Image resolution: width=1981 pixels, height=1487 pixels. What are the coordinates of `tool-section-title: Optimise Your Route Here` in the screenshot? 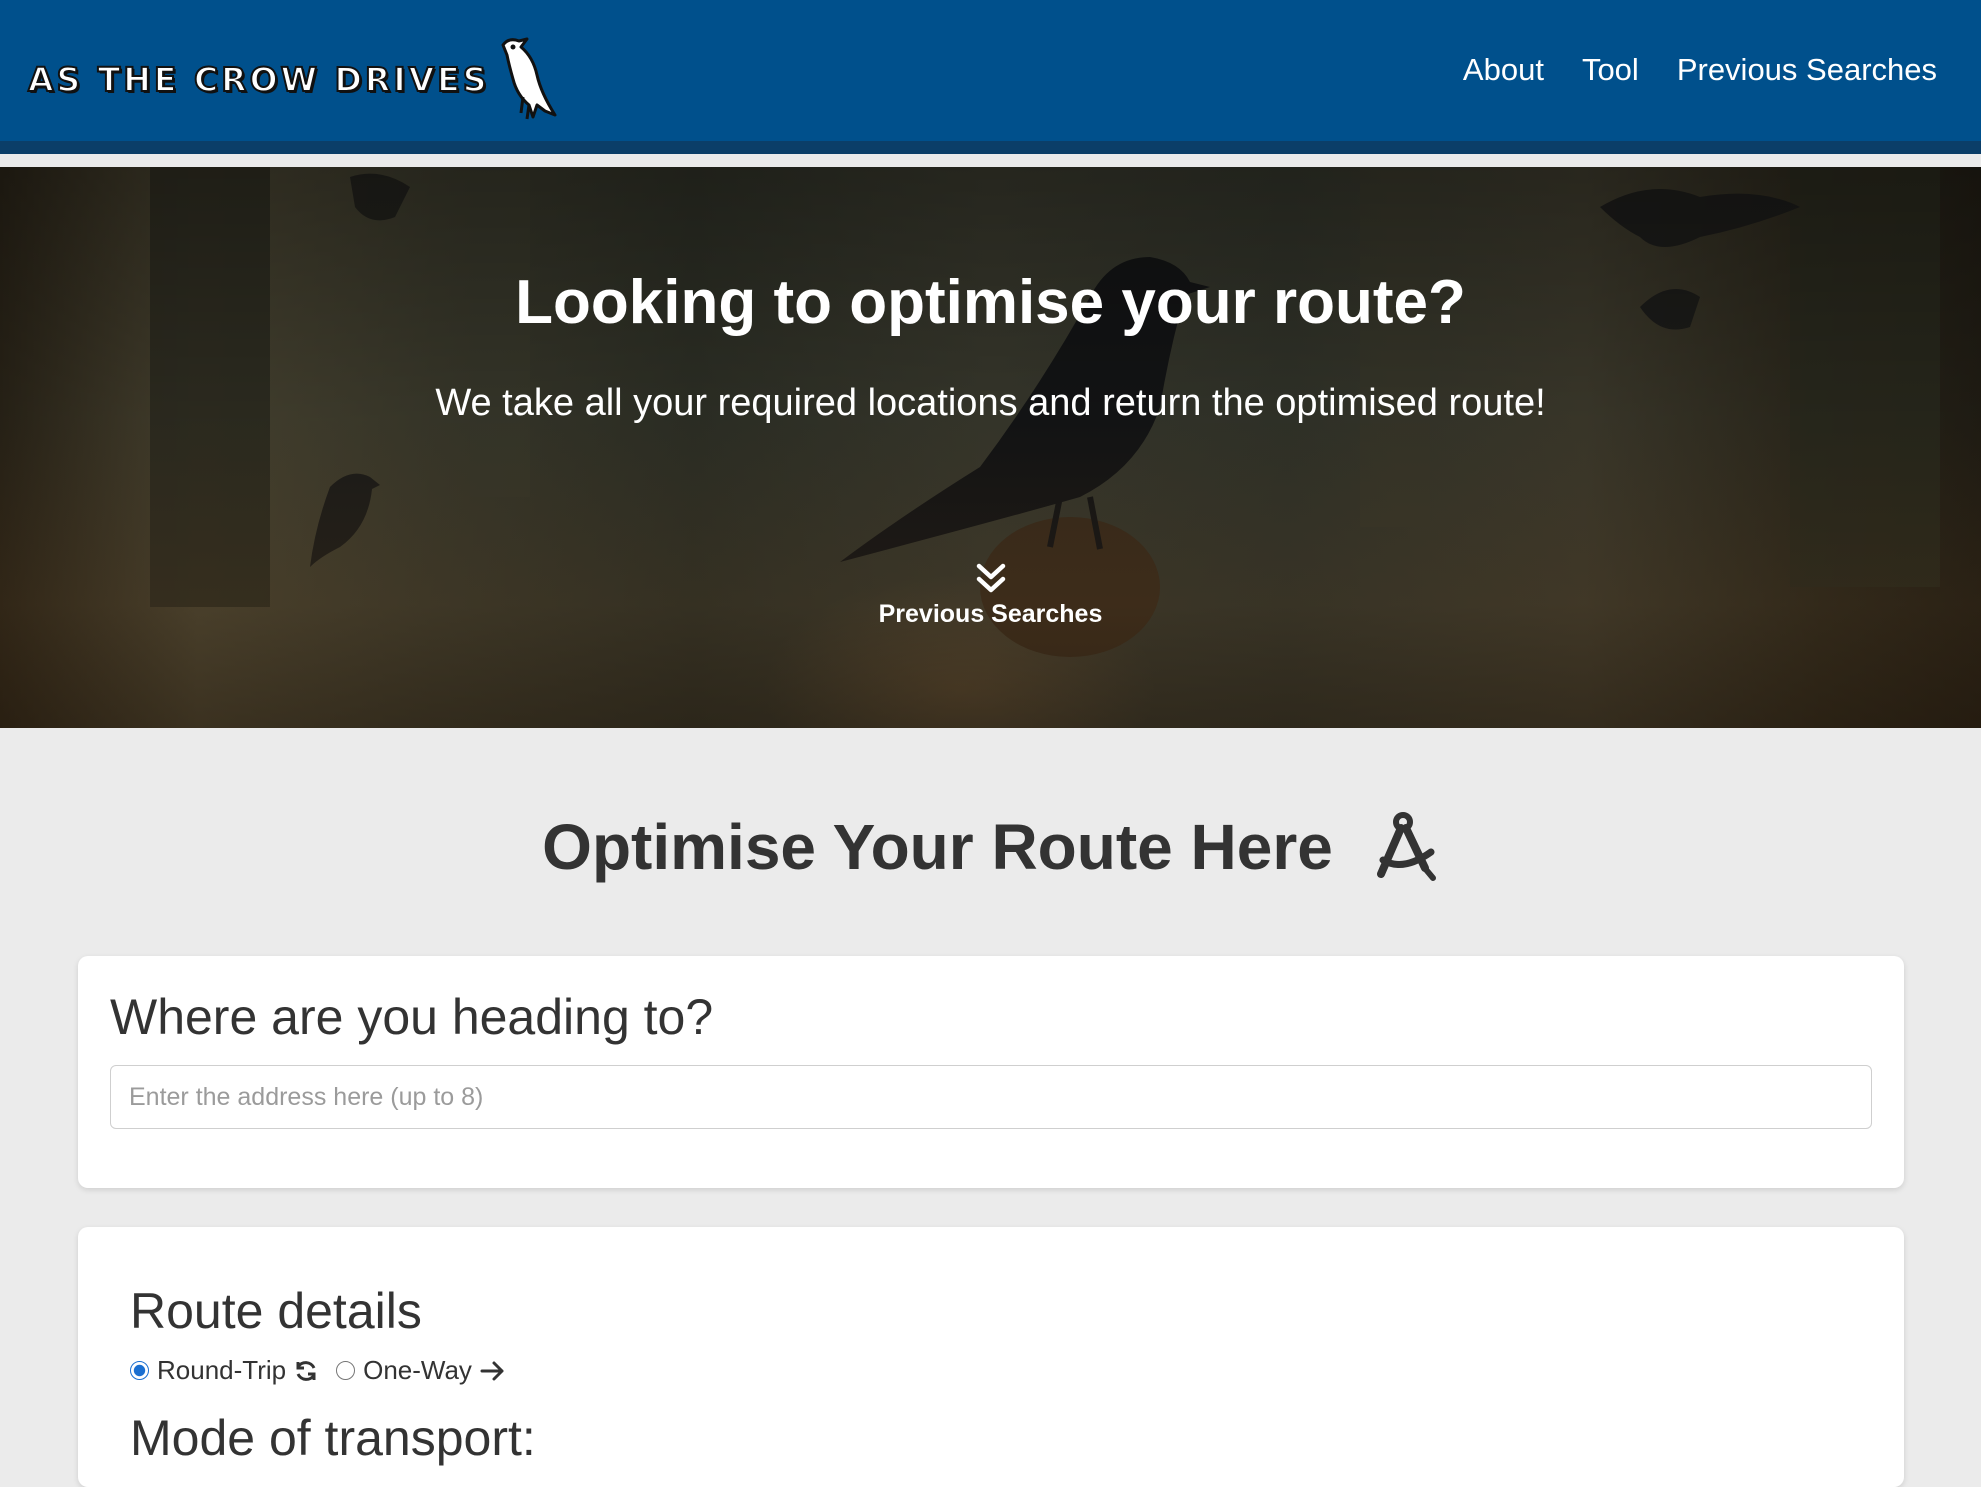 It's located at (990, 847).